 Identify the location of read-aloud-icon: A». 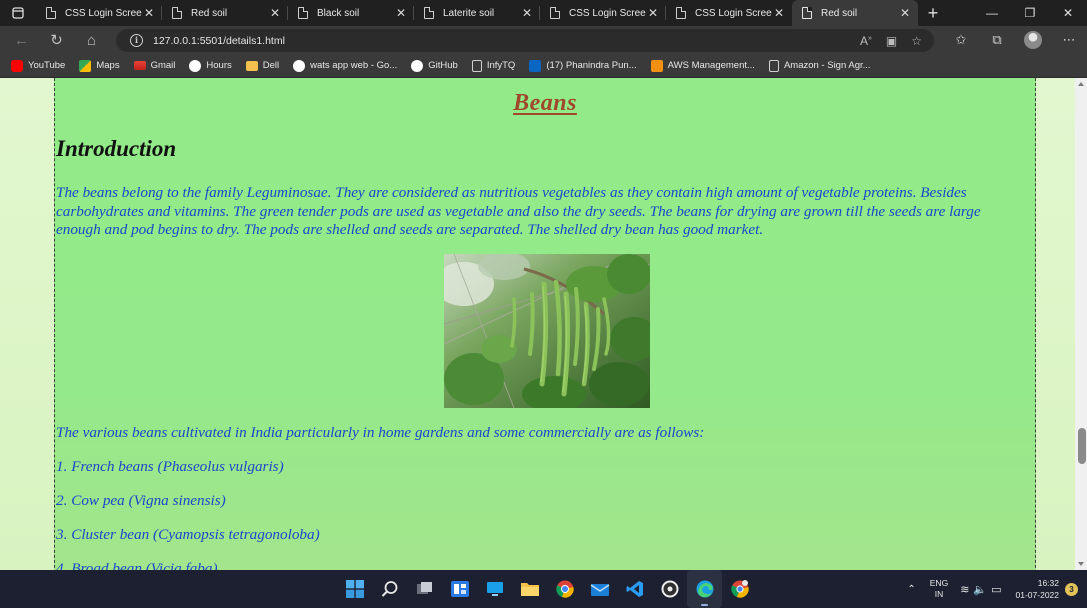
(866, 41).